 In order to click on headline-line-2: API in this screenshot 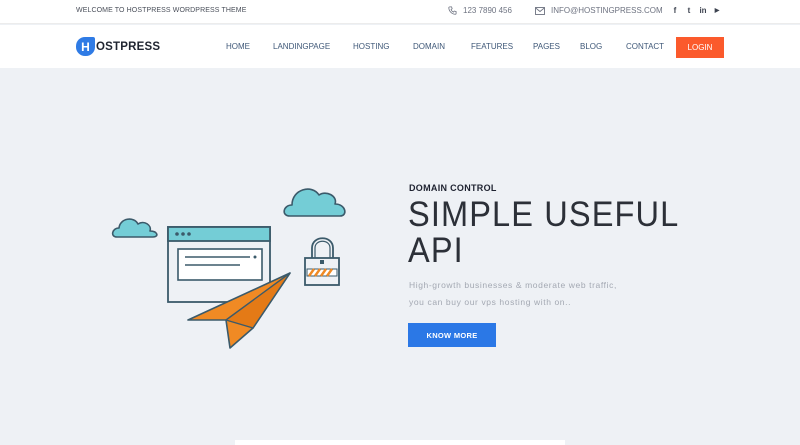, I will do `click(436, 250)`.